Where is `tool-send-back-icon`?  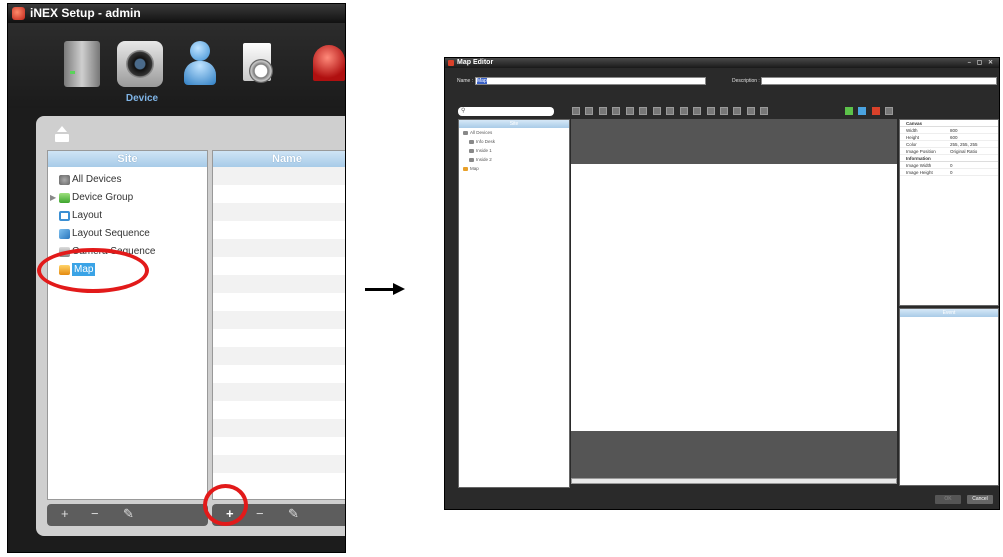
tool-send-back-icon is located at coordinates (750, 111).